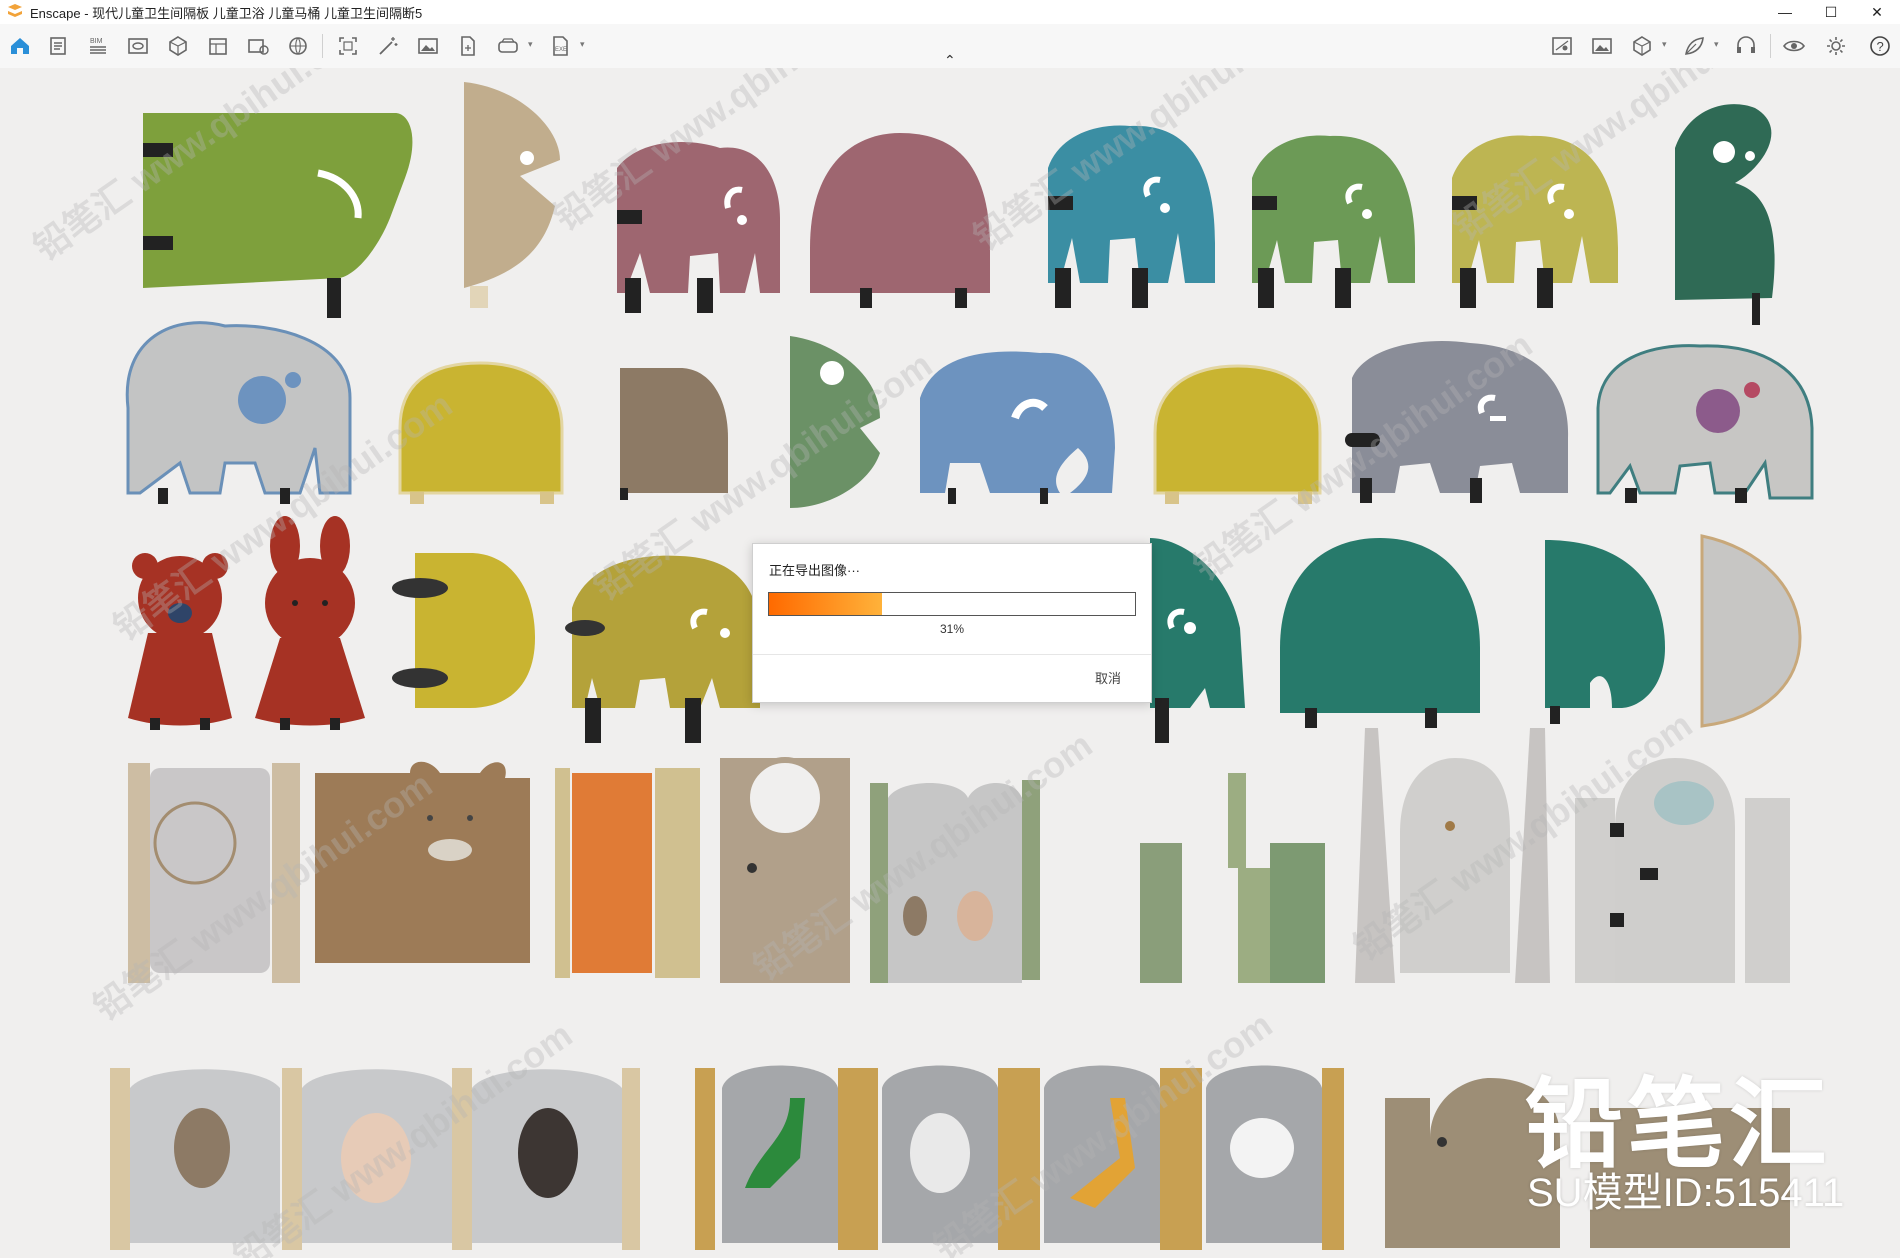 The image size is (1900, 1258). Describe the element at coordinates (1452, 855) in the screenshot. I see `grey-arched-door-partition` at that location.